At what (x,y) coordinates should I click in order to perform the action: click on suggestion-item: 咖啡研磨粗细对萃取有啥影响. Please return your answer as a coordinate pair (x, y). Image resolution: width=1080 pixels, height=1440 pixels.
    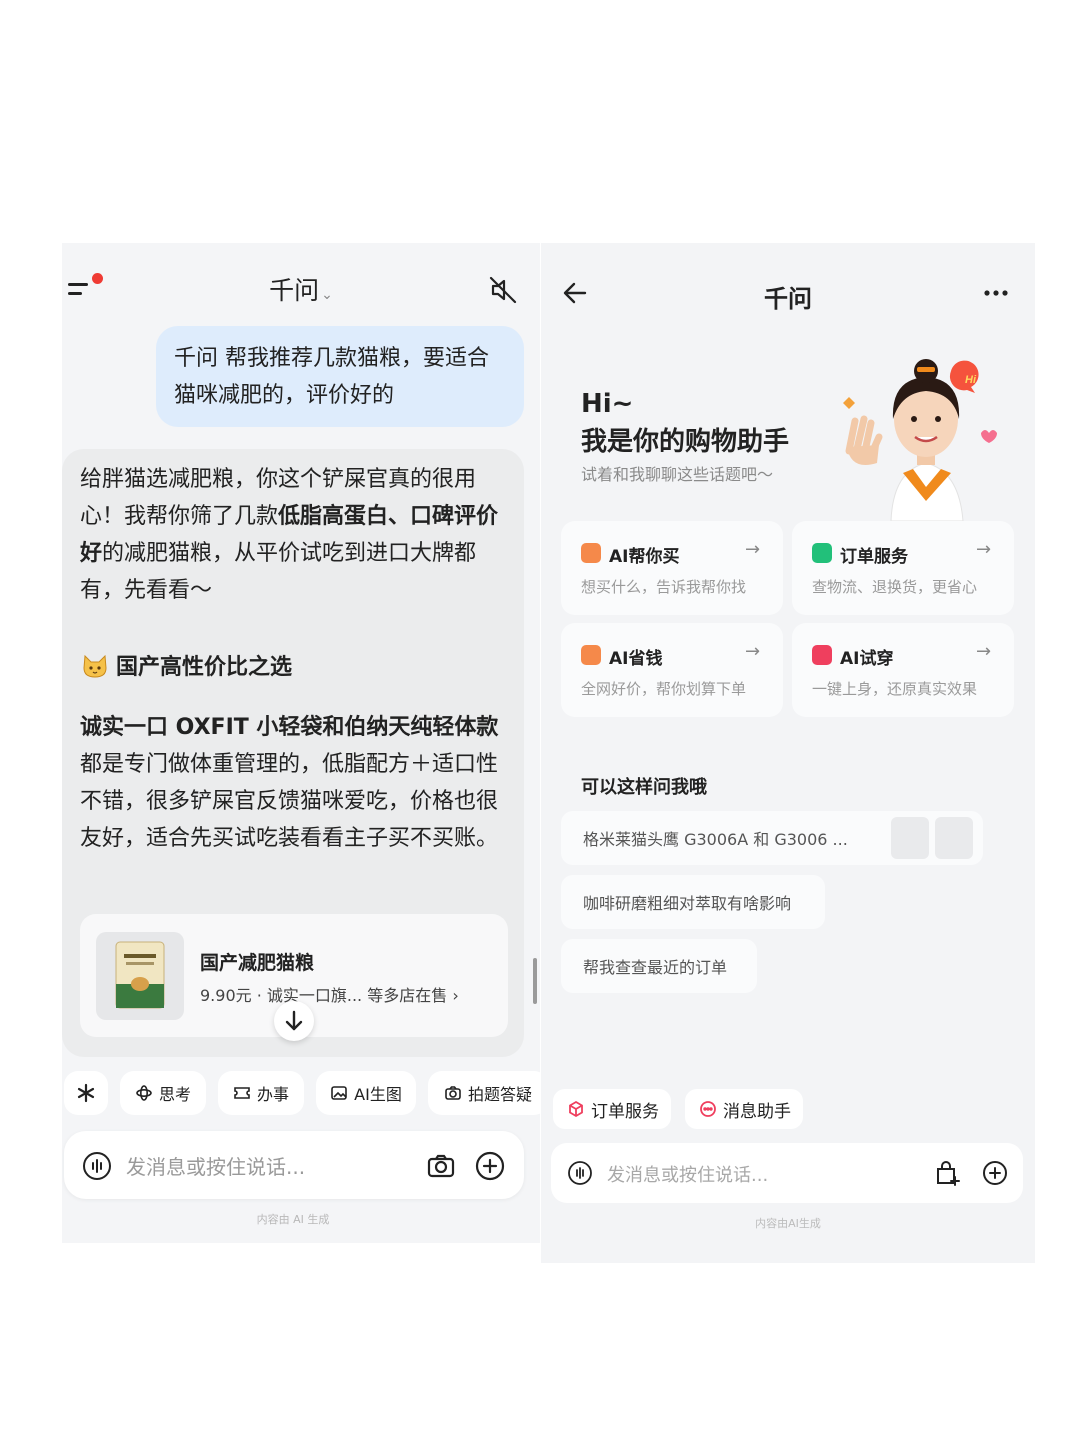
    Looking at the image, I should click on (693, 902).